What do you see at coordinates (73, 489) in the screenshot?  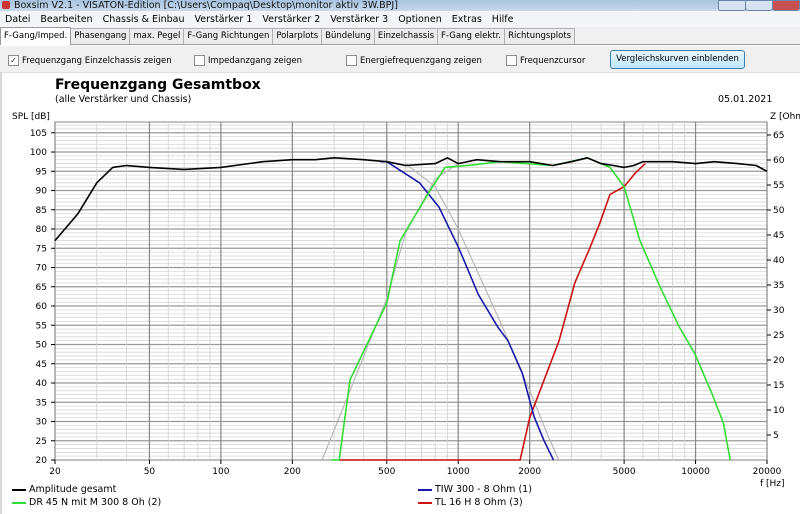 I see `legend-label: Amplitude gesamt` at bounding box center [73, 489].